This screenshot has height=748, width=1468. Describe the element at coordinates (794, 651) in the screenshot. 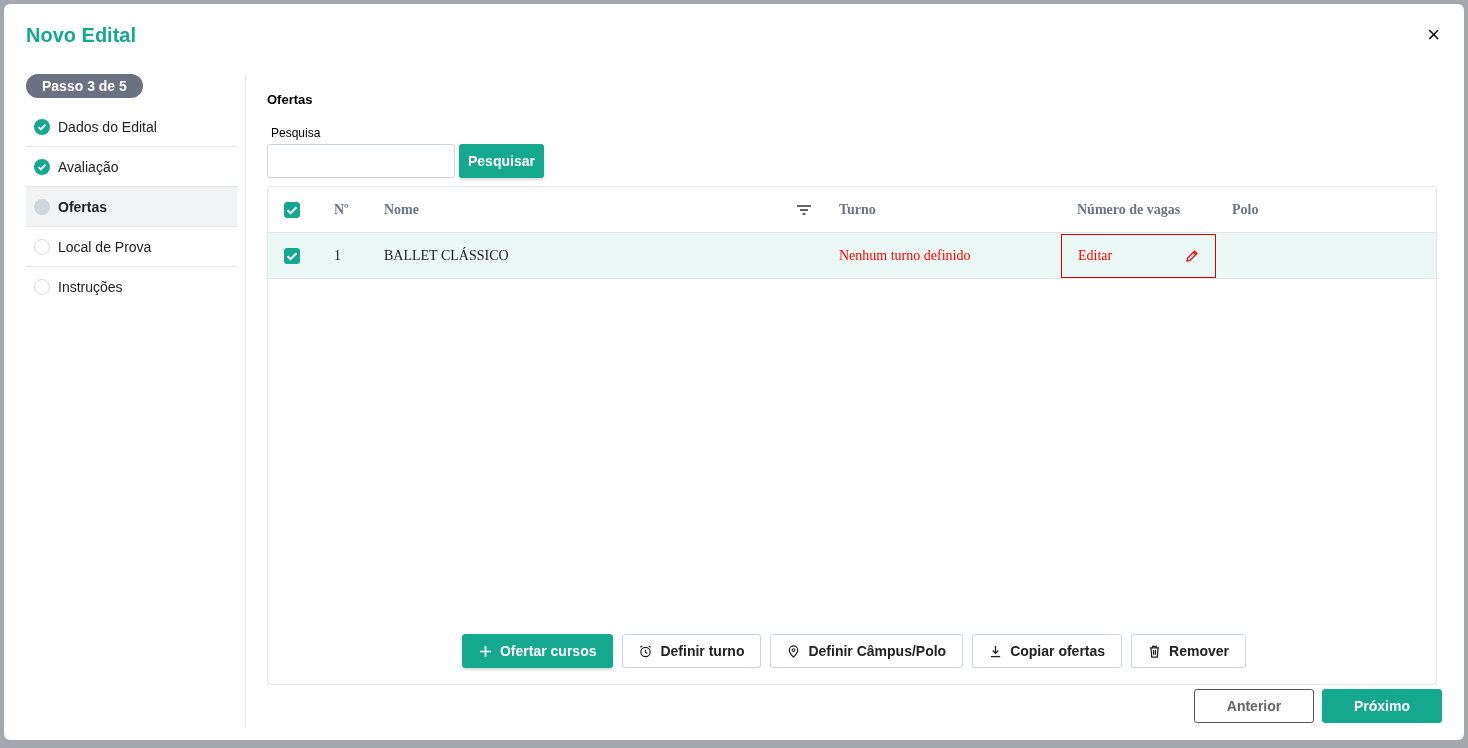

I see `location-pin-icon` at that location.